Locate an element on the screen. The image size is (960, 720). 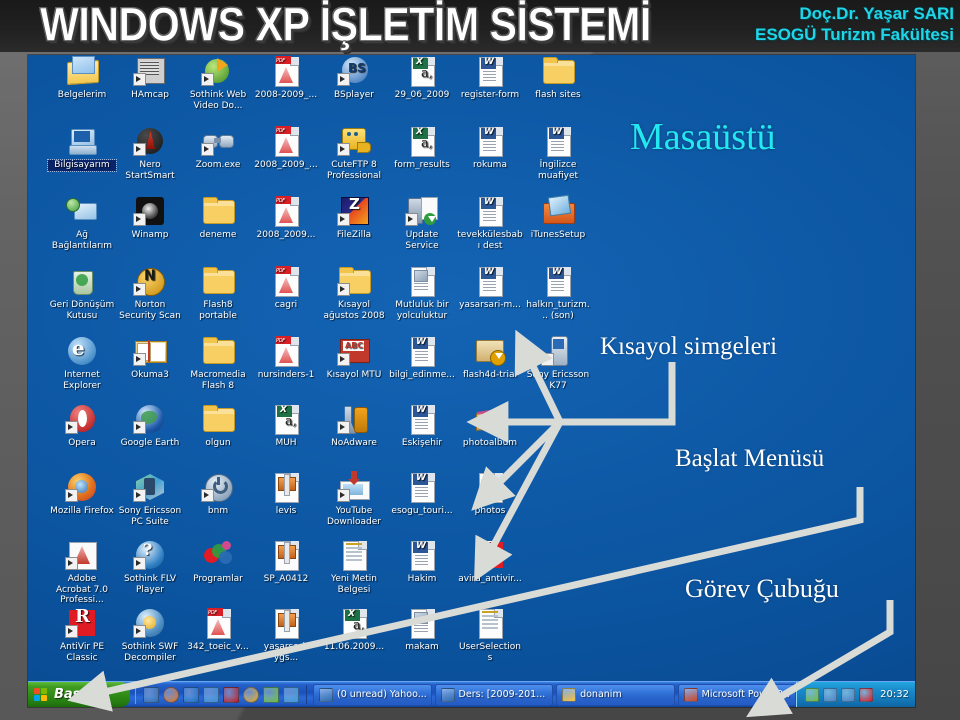
desktop-icon: Mozilla Firefox is located at coordinates (82, 494).